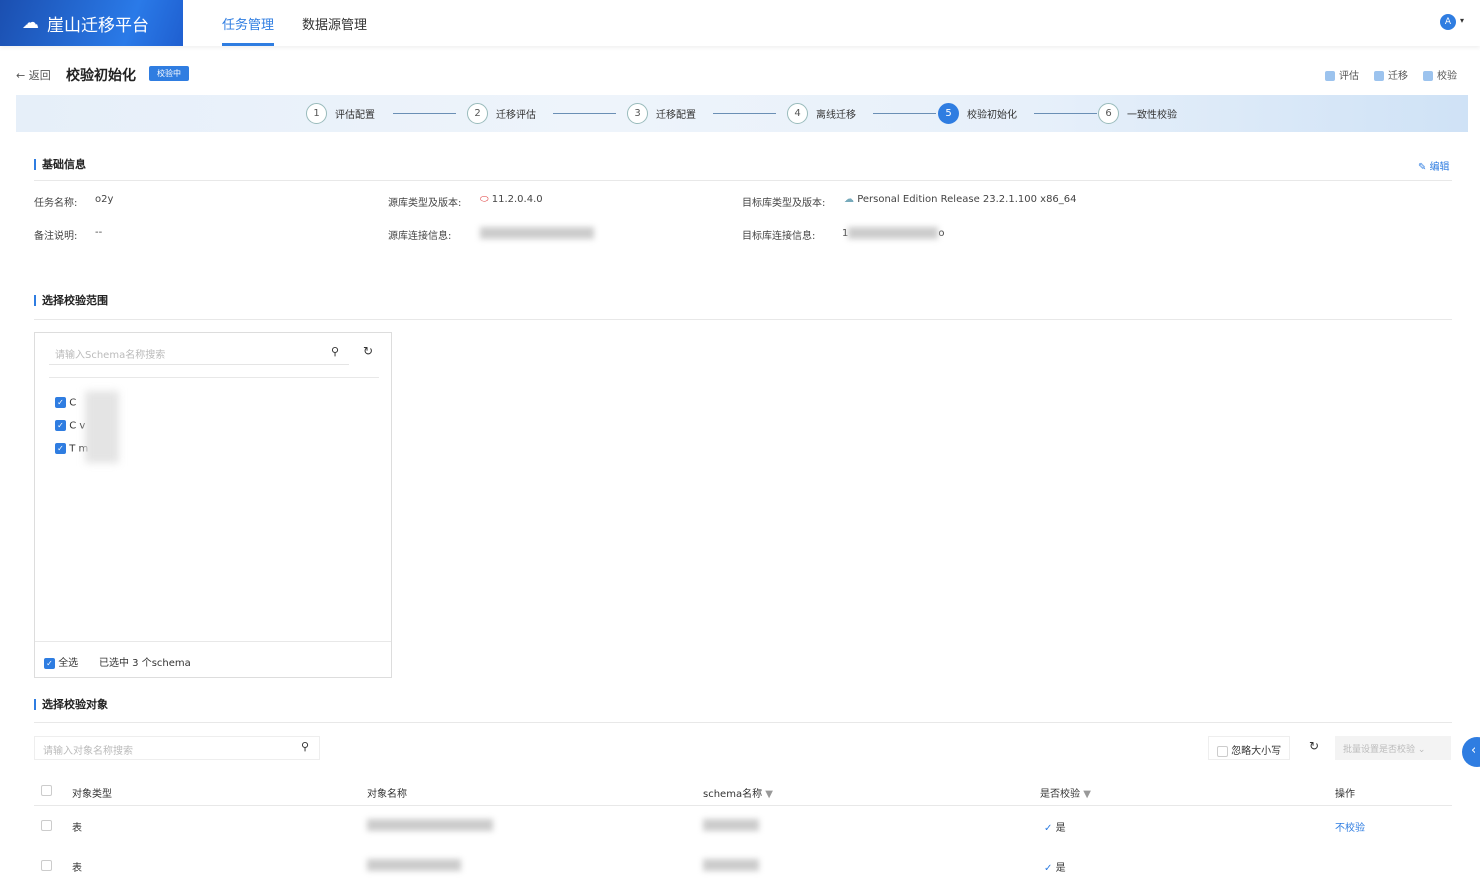 The width and height of the screenshot is (1480, 896). What do you see at coordinates (1342, 74) in the screenshot?
I see `toggle-assess: 评估` at bounding box center [1342, 74].